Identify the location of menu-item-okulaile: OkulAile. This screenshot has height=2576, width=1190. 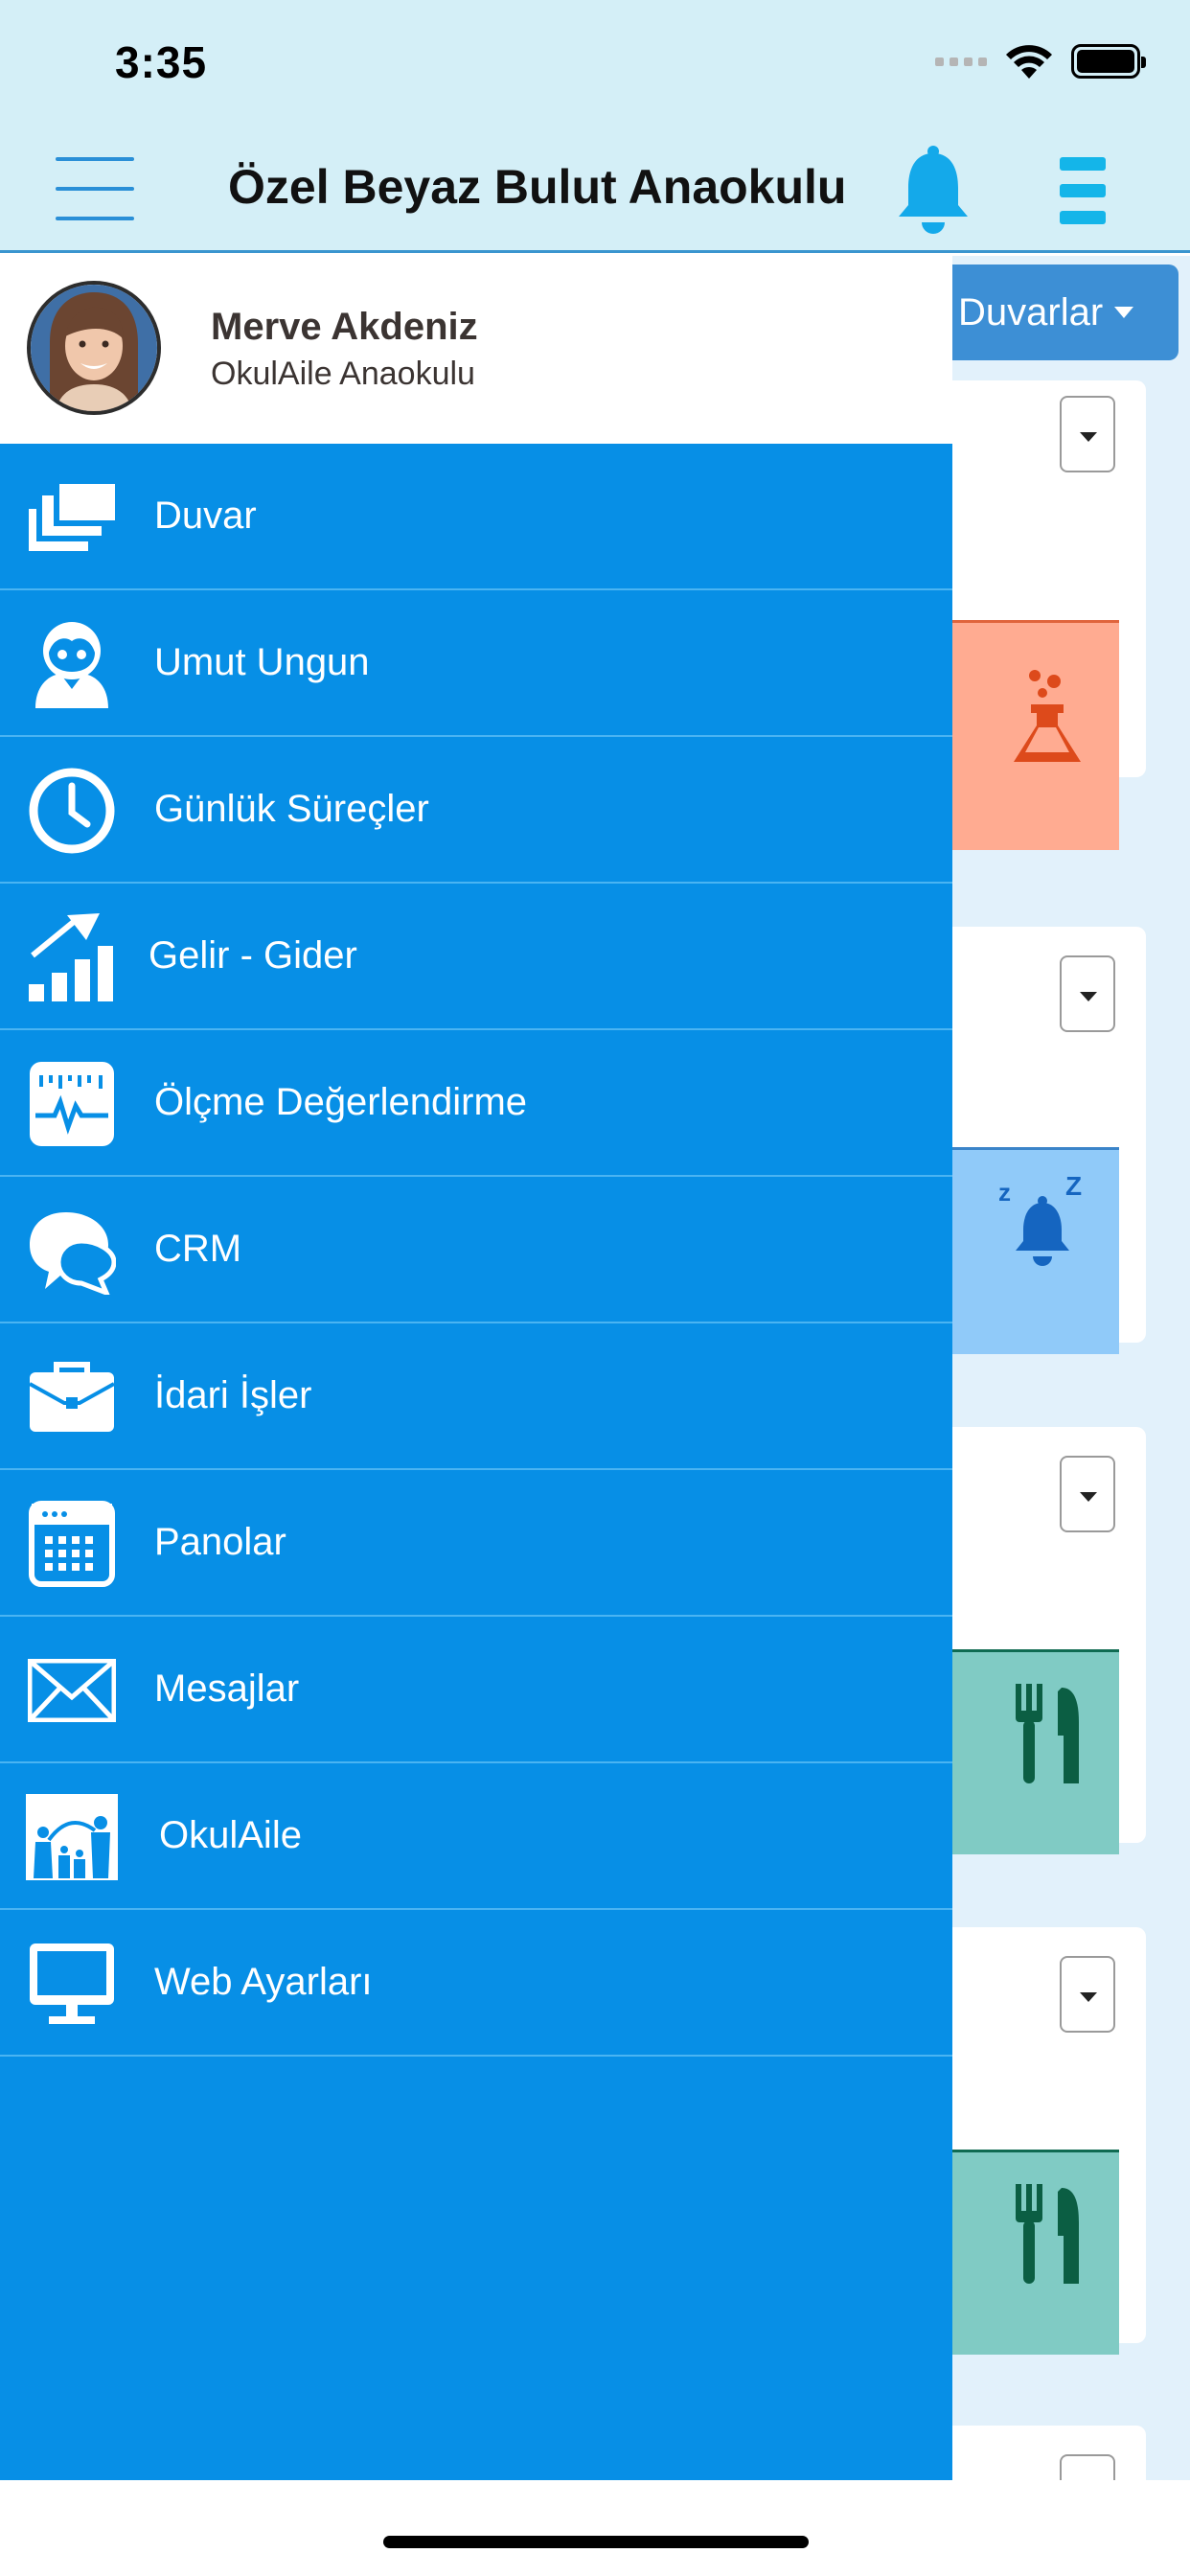
(476, 1836).